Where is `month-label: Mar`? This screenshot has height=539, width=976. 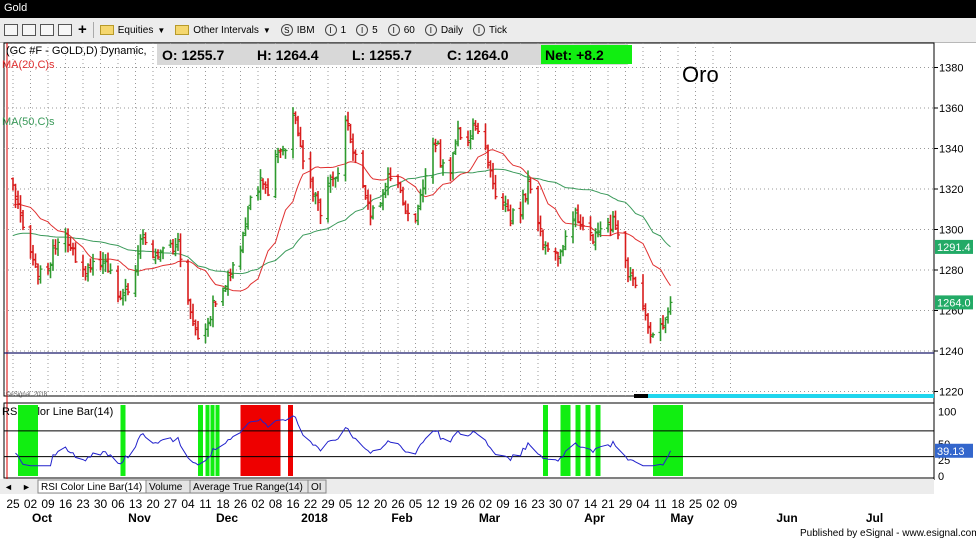 month-label: Mar is located at coordinates (490, 518).